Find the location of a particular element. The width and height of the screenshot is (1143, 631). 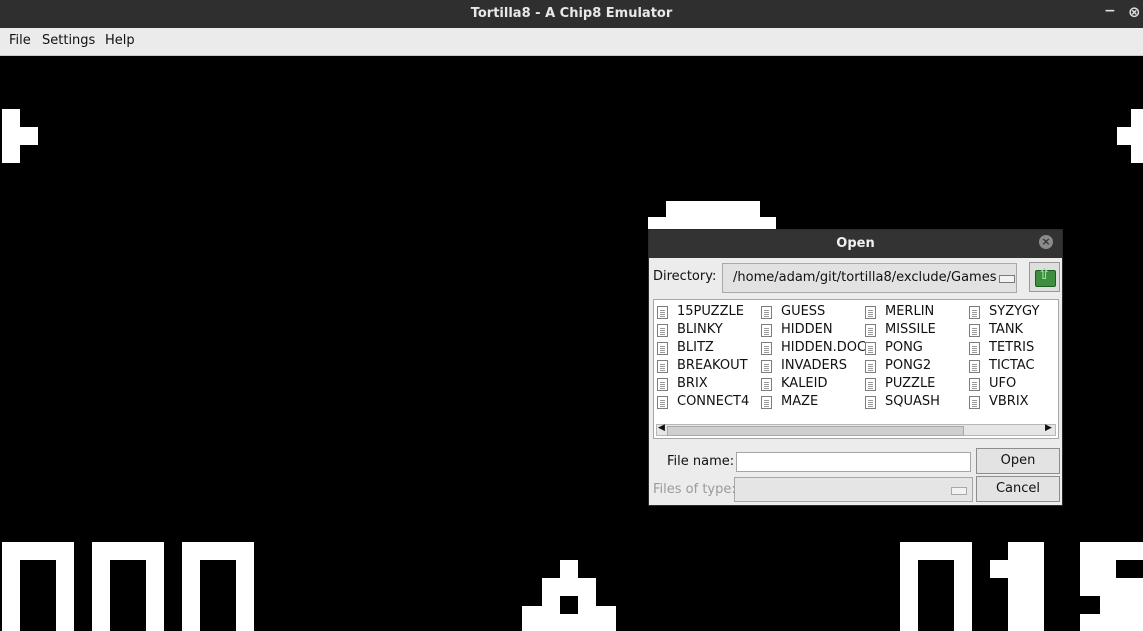

file-item: BREAKOUT is located at coordinates (709, 366).